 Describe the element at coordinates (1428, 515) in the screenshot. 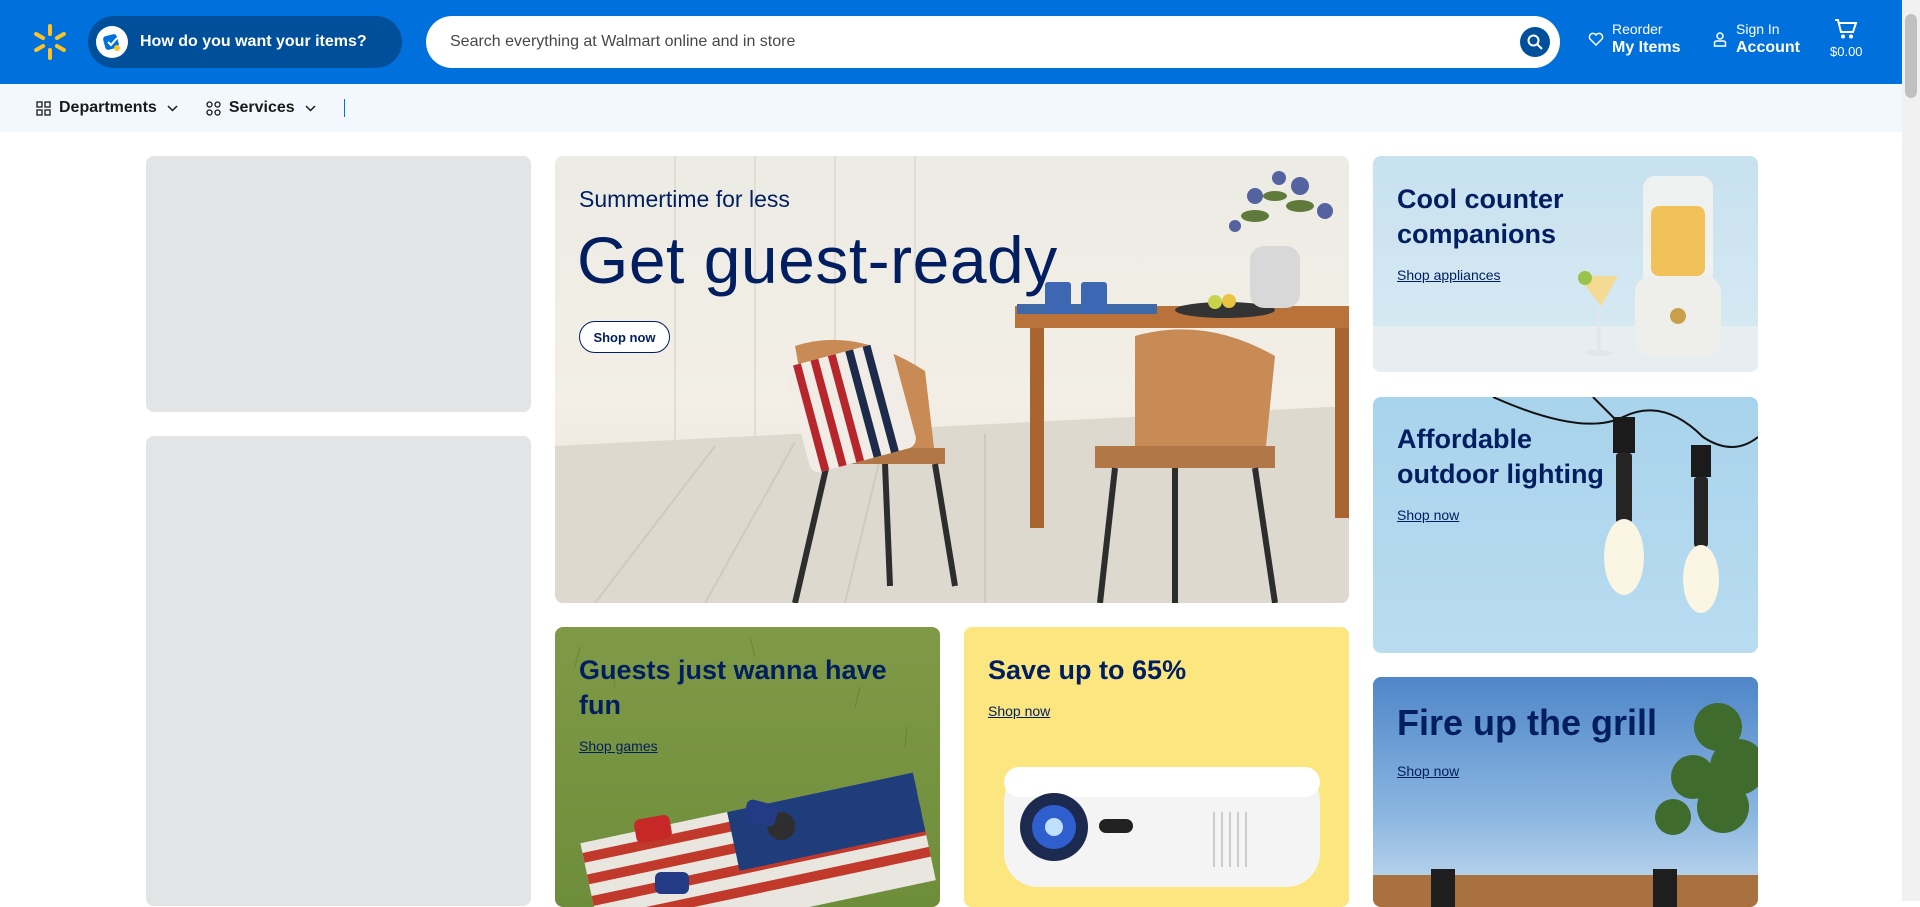

I see `lighting-shop-now-link: Shop now` at that location.